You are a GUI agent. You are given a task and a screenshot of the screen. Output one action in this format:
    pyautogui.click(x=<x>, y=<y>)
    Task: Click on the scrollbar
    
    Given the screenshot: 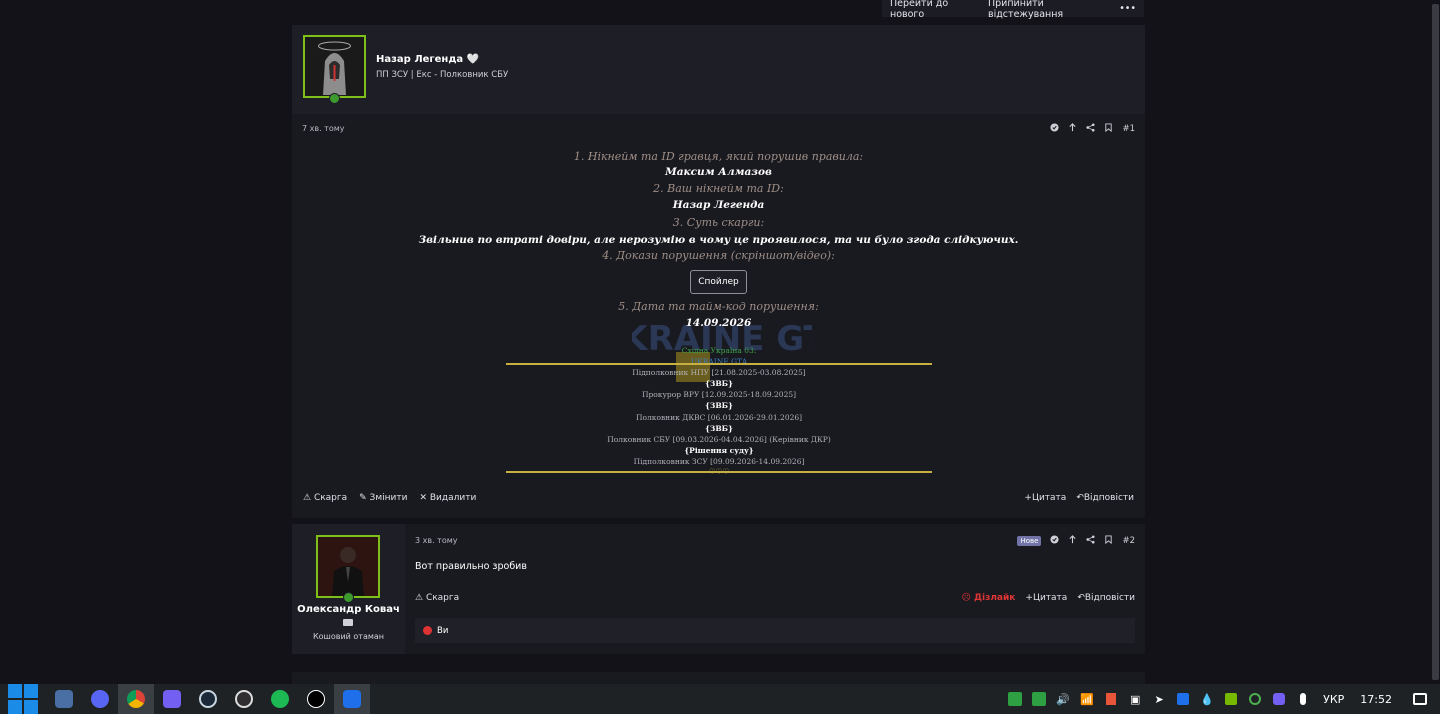 What is the action you would take?
    pyautogui.click(x=1435, y=342)
    